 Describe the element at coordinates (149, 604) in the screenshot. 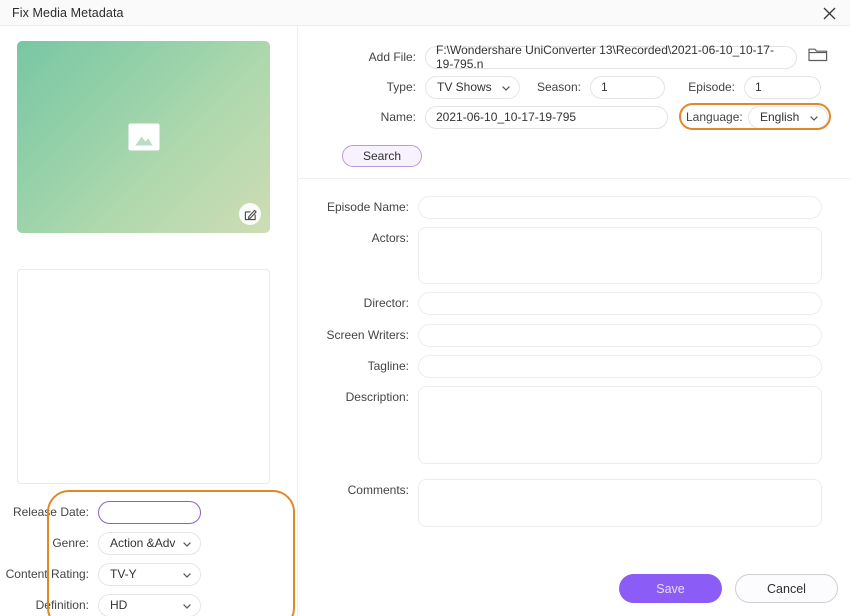

I see `definition-select: HD` at that location.